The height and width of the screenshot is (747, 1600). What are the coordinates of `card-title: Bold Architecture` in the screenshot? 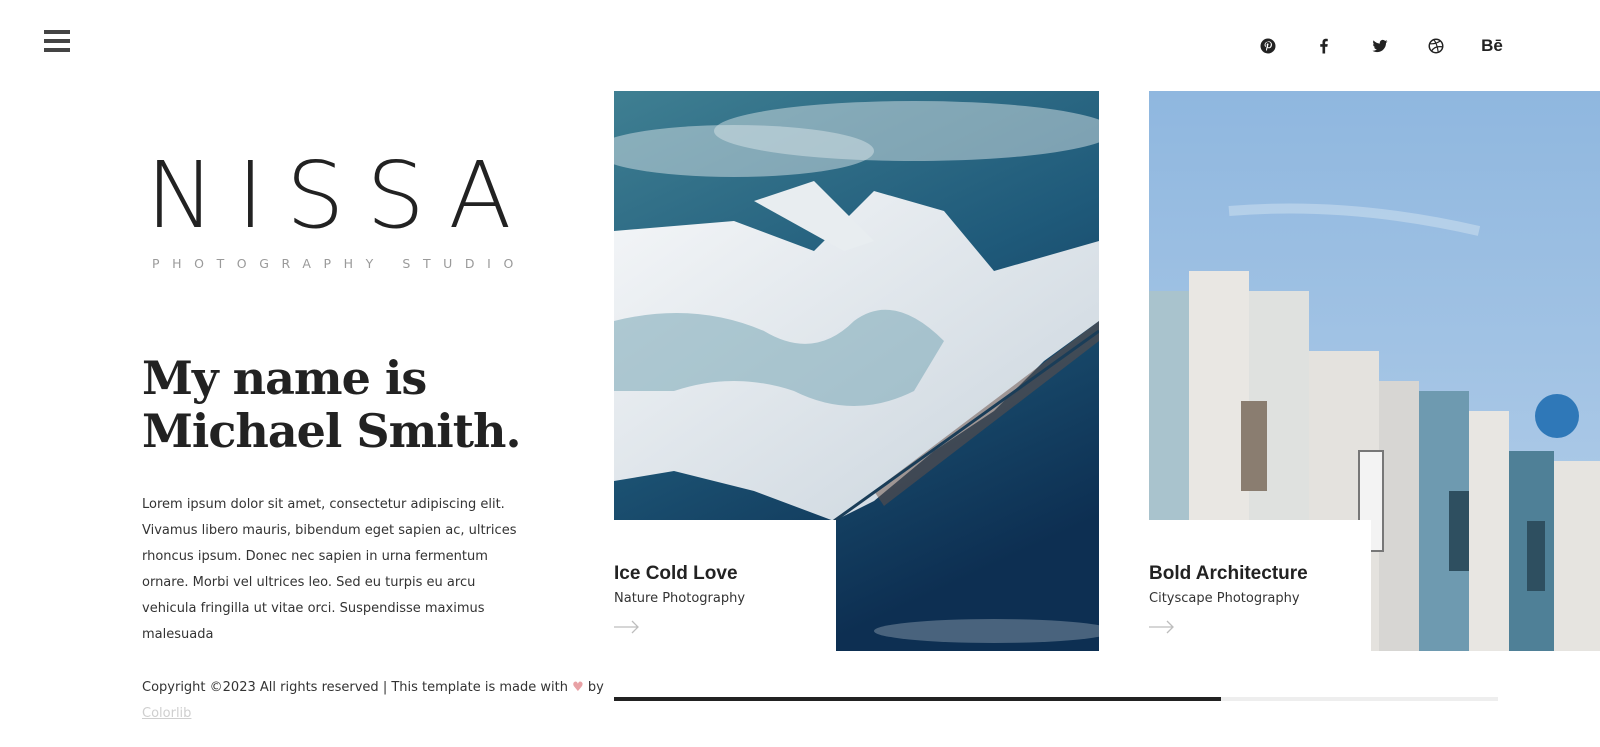 It's located at (1260, 574).